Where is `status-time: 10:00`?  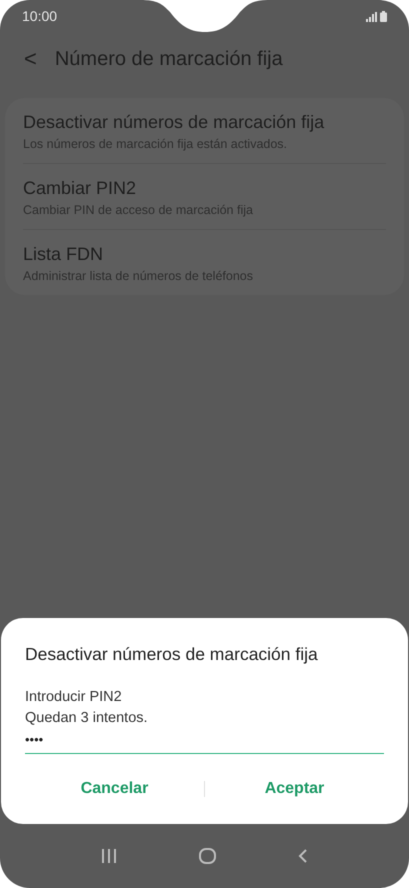
status-time: 10:00 is located at coordinates (40, 16).